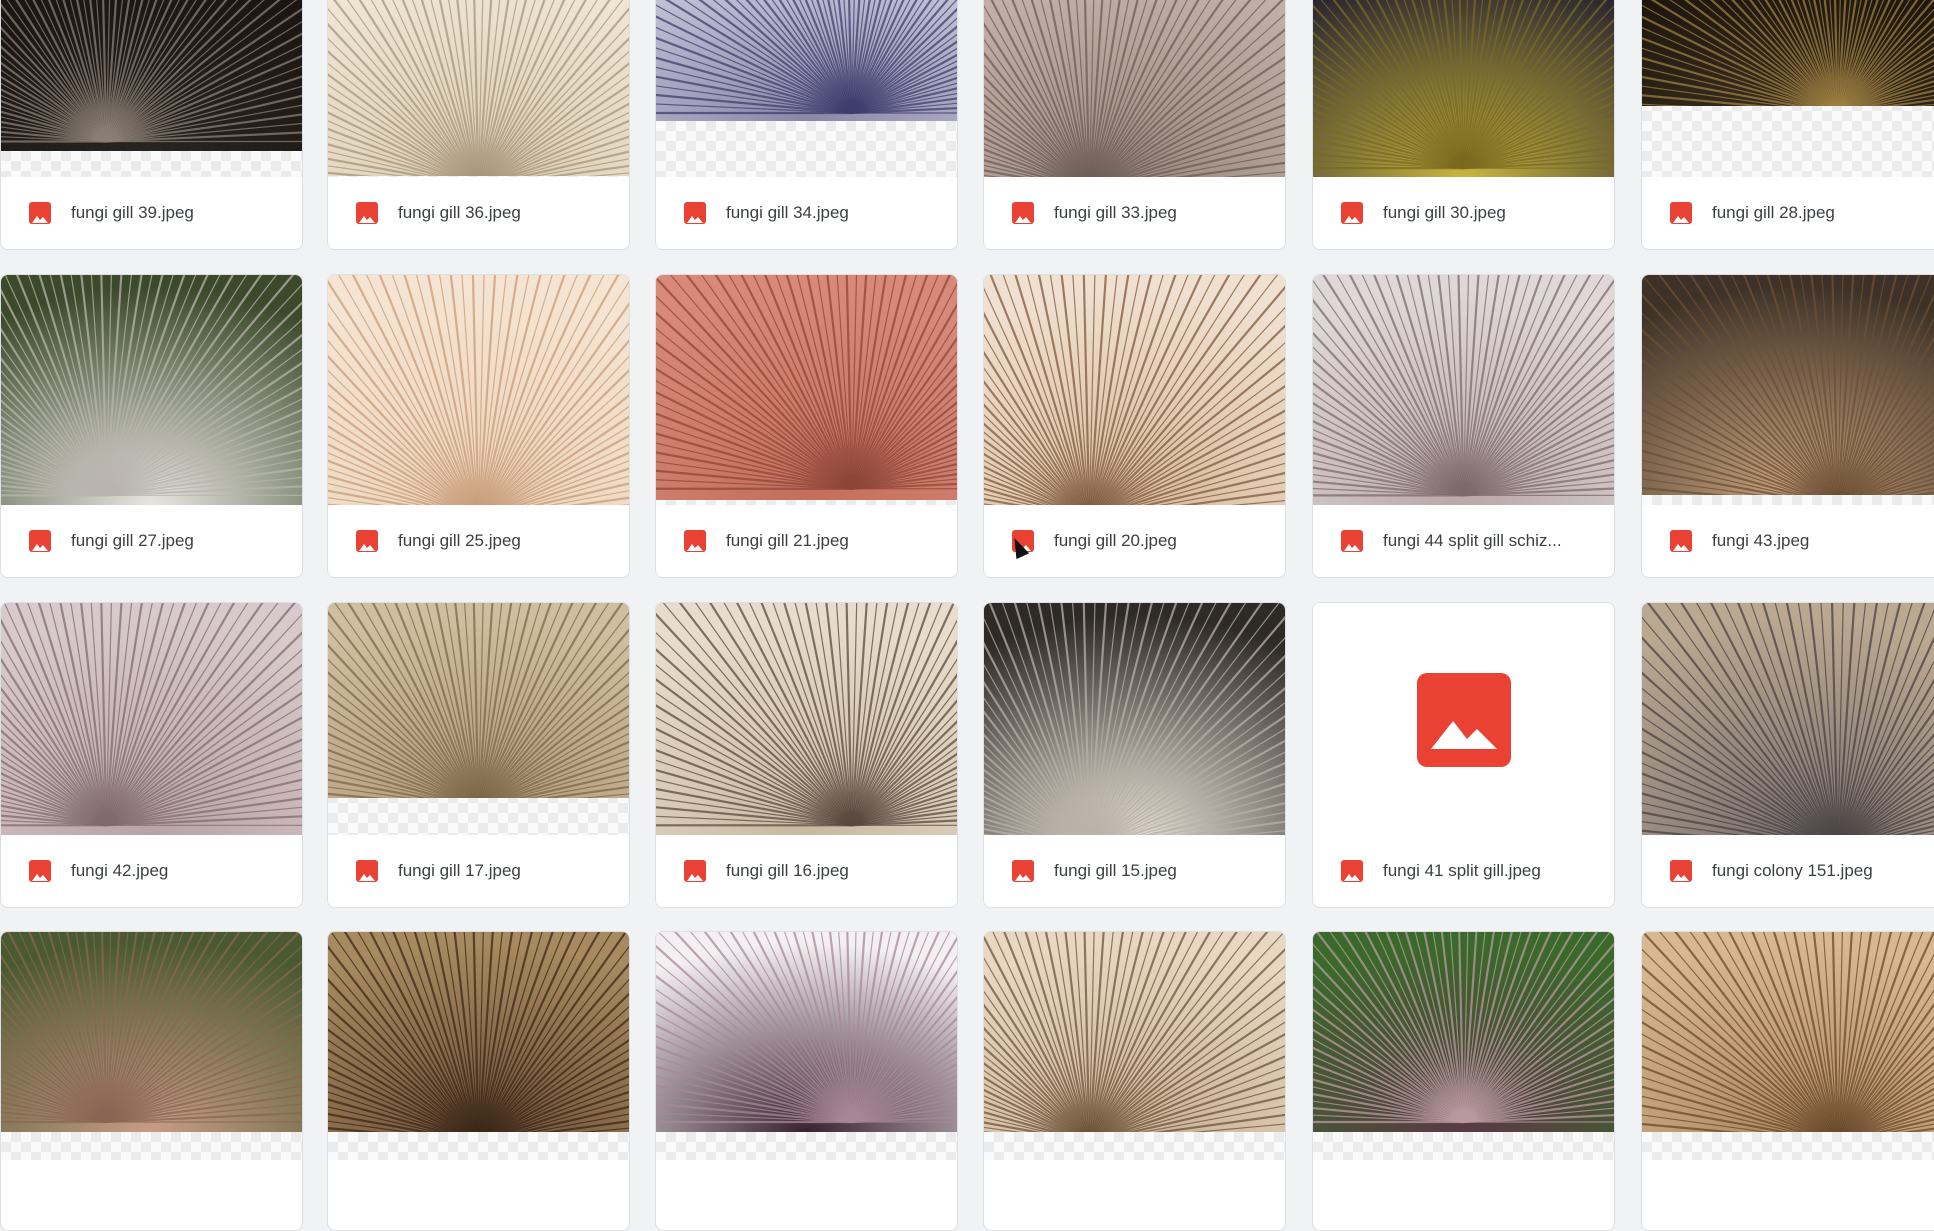 Image resolution: width=1934 pixels, height=1231 pixels. I want to click on file-card: fungi gill 33.jpeg, so click(1134, 125).